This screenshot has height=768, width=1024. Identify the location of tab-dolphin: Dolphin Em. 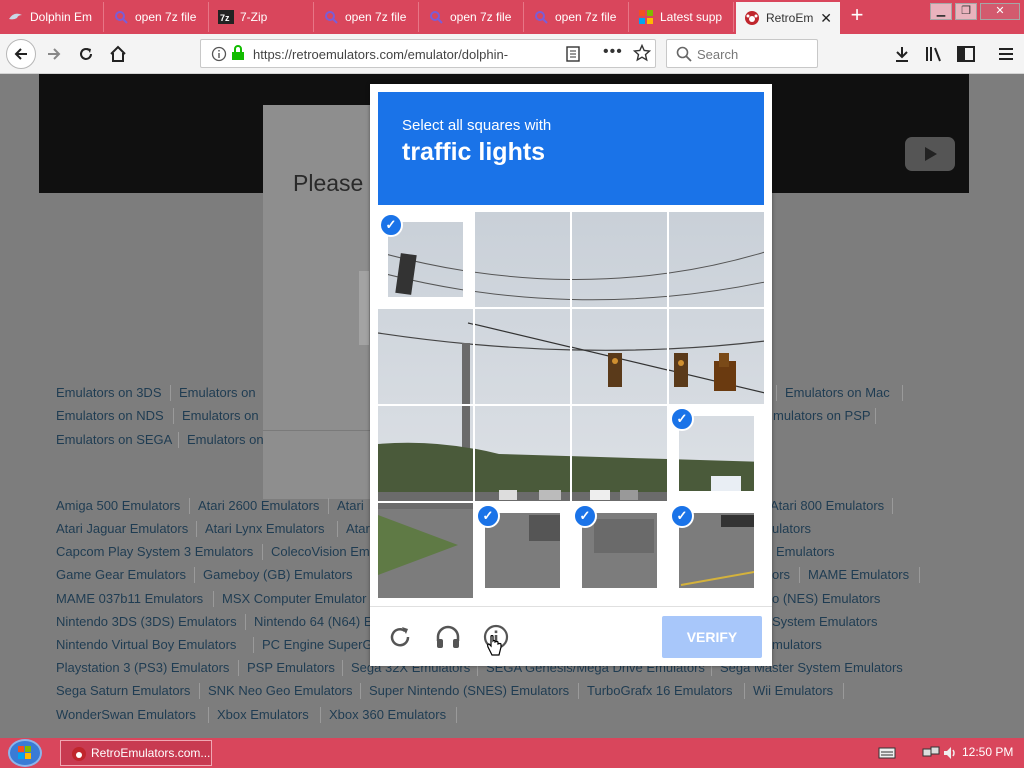
(52, 17).